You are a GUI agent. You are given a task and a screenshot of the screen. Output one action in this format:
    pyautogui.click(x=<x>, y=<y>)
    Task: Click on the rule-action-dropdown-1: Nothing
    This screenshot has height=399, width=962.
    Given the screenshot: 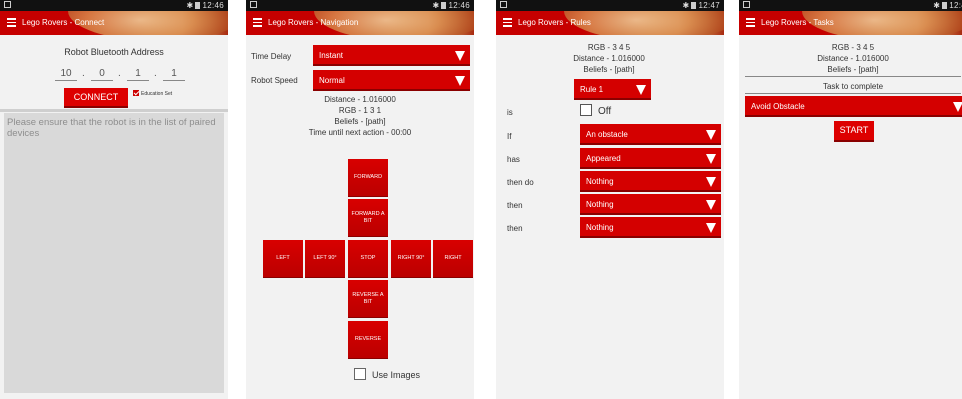 What is the action you would take?
    pyautogui.click(x=650, y=181)
    